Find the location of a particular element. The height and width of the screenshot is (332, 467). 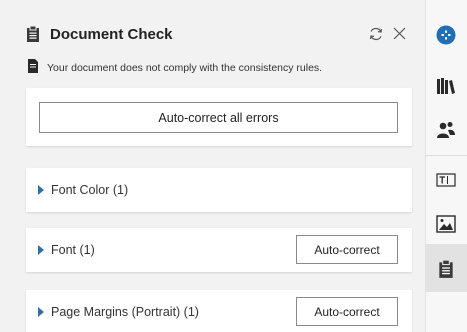

add-circle-icon is located at coordinates (446, 35).